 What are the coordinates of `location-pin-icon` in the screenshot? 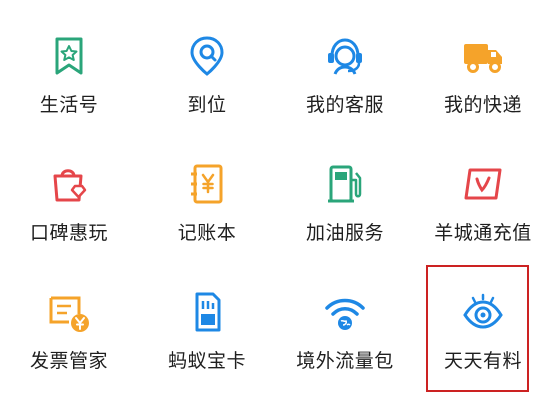 It's located at (207, 56).